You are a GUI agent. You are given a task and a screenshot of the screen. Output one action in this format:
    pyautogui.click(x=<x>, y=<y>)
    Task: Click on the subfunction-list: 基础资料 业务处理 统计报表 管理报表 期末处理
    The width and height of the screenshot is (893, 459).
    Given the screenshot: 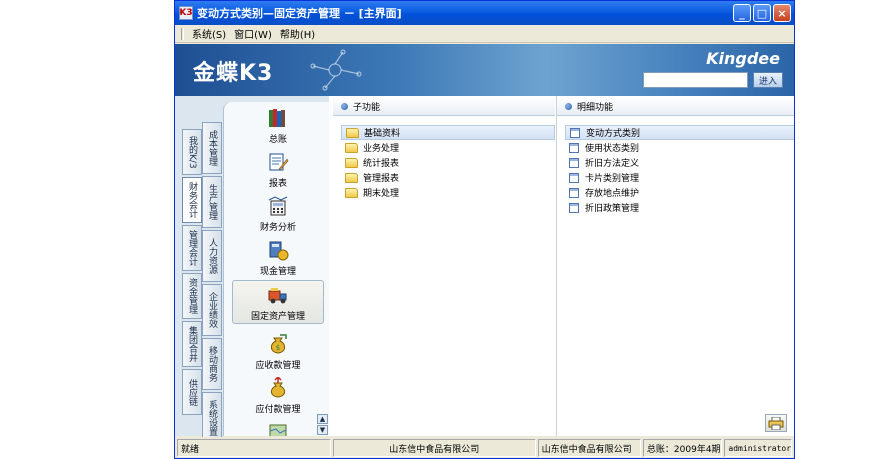 What is the action you would take?
    pyautogui.click(x=448, y=162)
    